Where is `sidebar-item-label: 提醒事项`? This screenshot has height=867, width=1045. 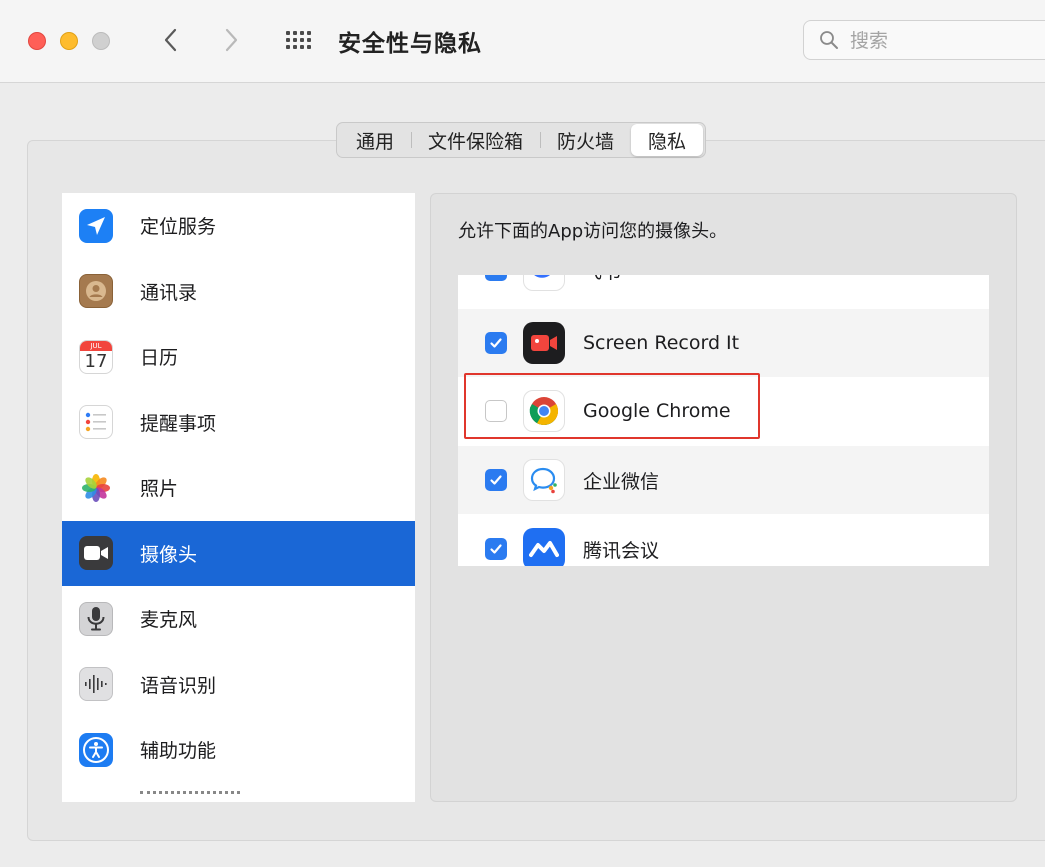
sidebar-item-label: 提醒事项 is located at coordinates (178, 423).